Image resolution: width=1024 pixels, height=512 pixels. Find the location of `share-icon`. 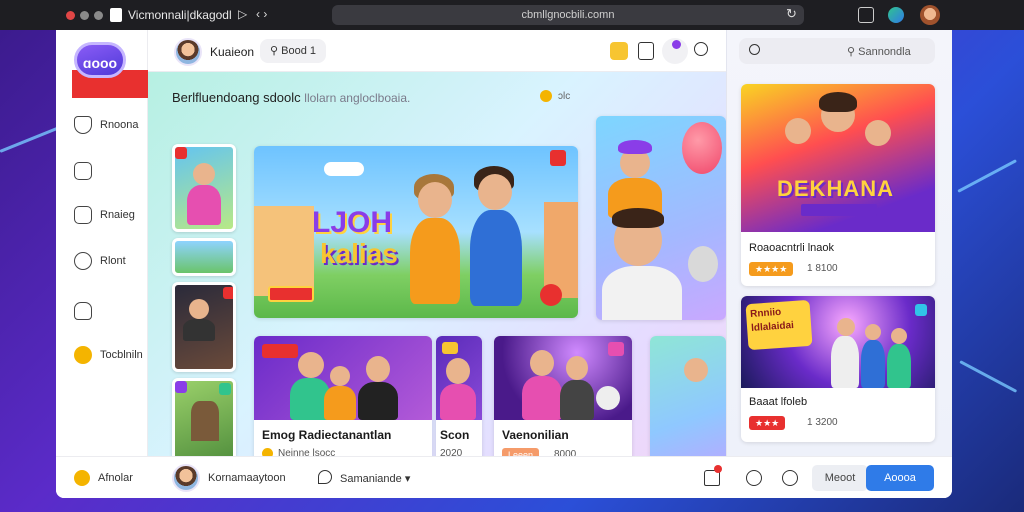

share-icon is located at coordinates (551, 295).